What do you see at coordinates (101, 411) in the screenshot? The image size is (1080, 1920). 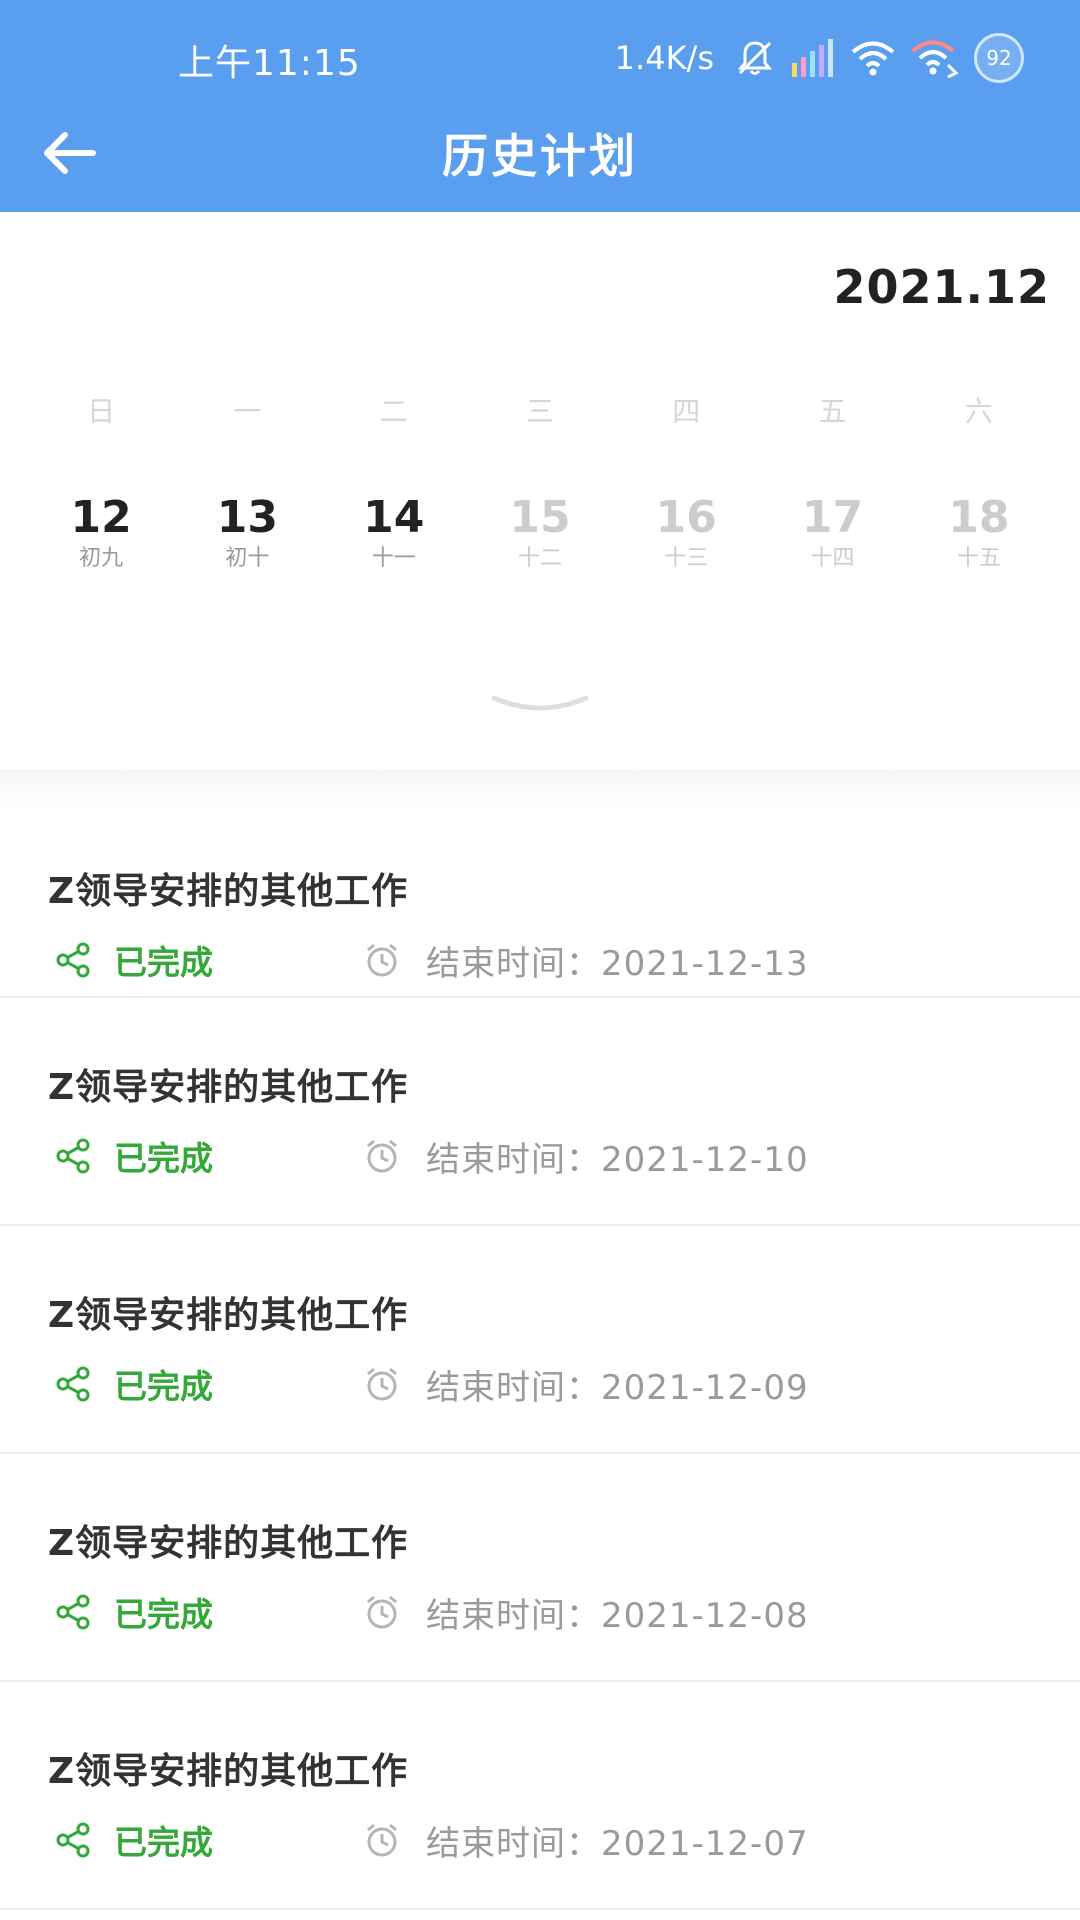 I see `weekday-label: 日` at bounding box center [101, 411].